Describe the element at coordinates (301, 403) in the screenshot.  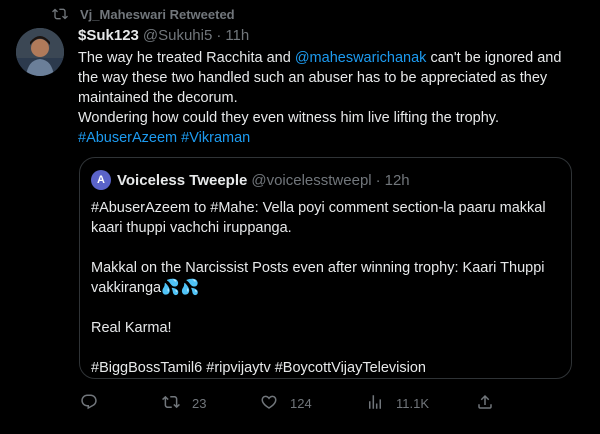
I see `like-count: 124` at that location.